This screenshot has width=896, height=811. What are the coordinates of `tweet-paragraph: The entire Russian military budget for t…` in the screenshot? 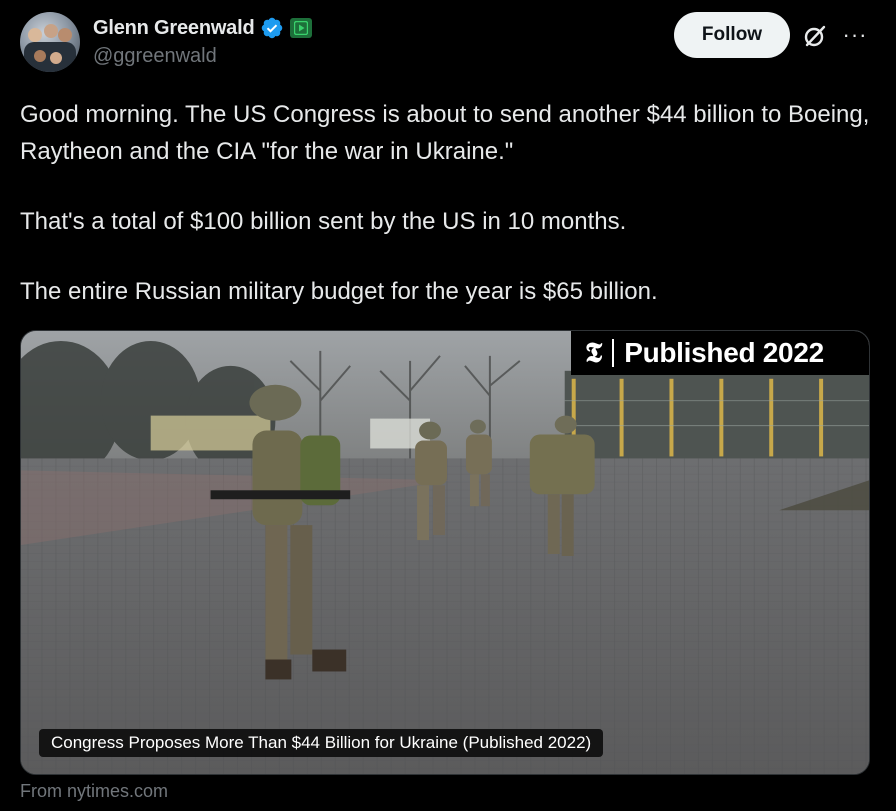 It's located at (339, 291).